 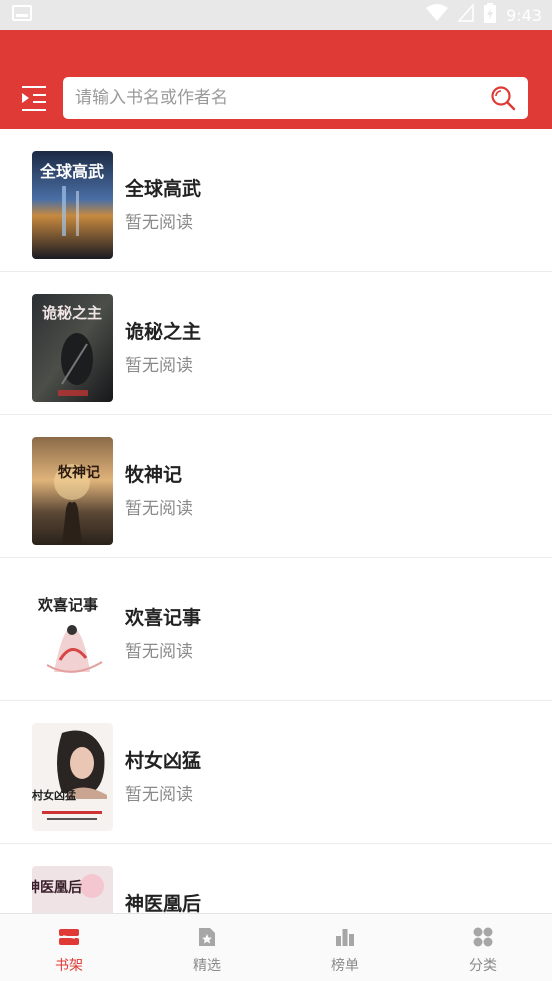 What do you see at coordinates (524, 15) in the screenshot?
I see `status-time: 9:43` at bounding box center [524, 15].